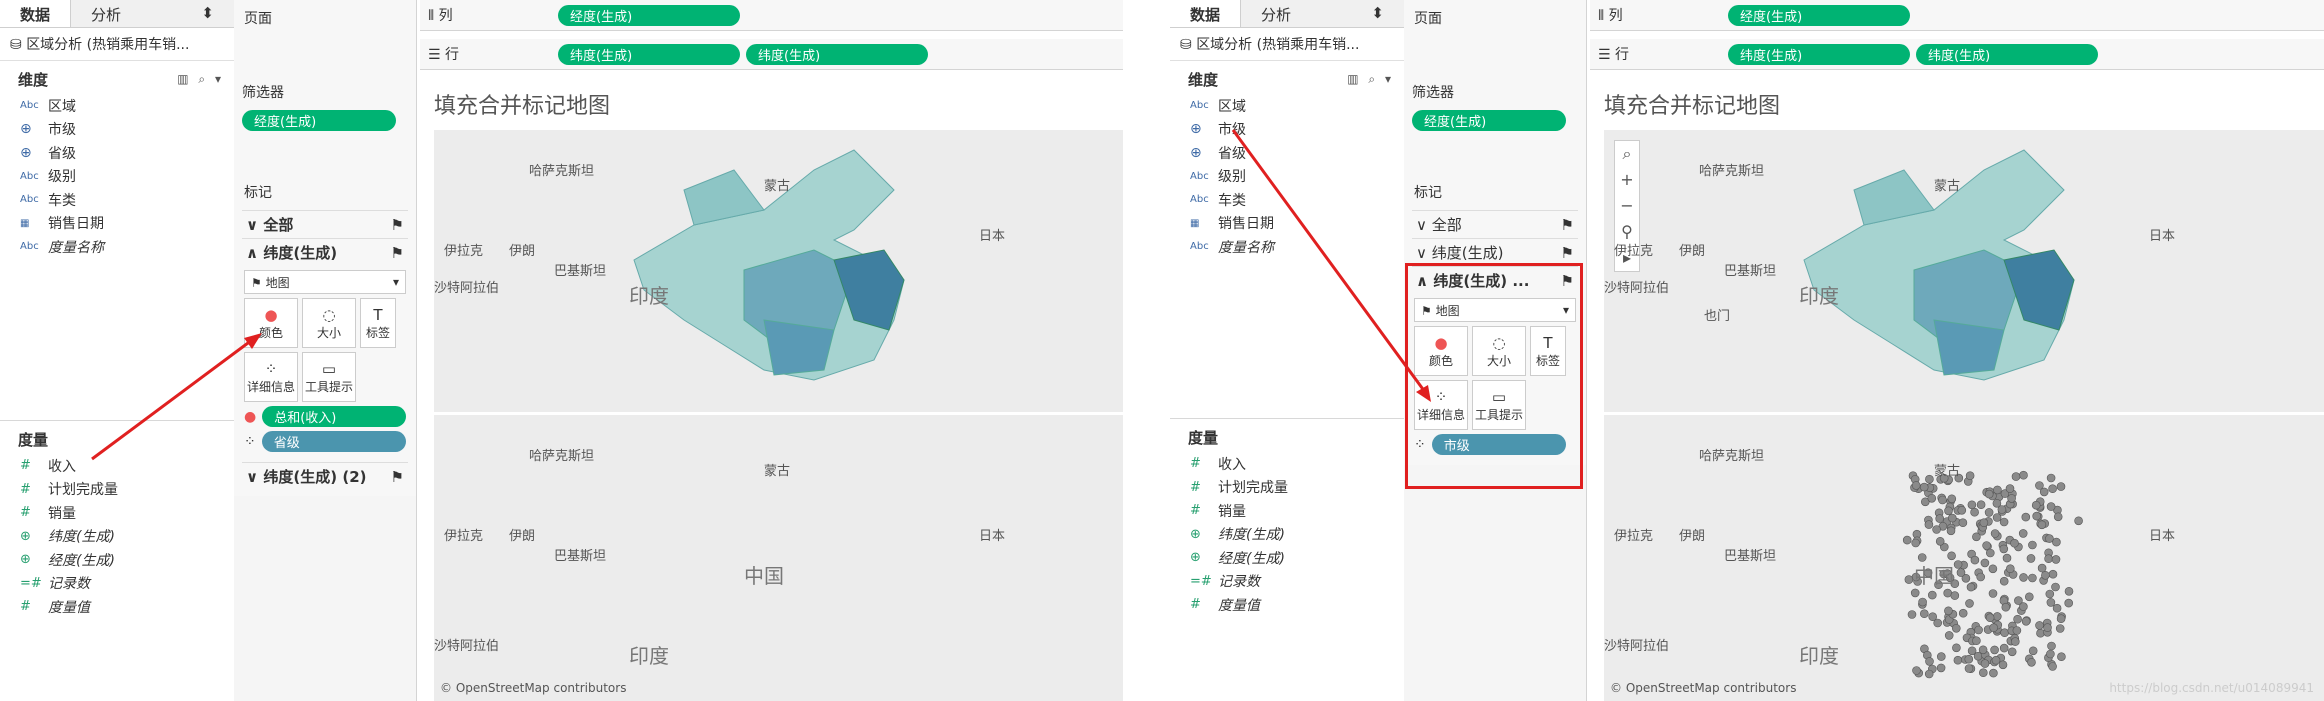 The image size is (2324, 701). What do you see at coordinates (319, 120) in the screenshot?
I see `filter-pill: 经度(生成)` at bounding box center [319, 120].